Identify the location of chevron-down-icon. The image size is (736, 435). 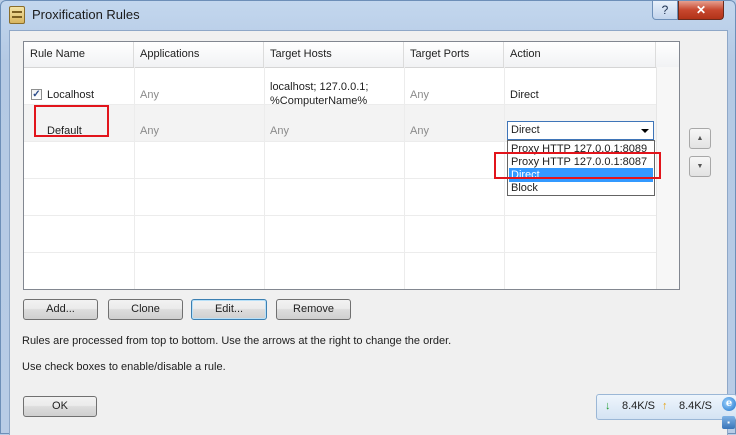
(645, 131).